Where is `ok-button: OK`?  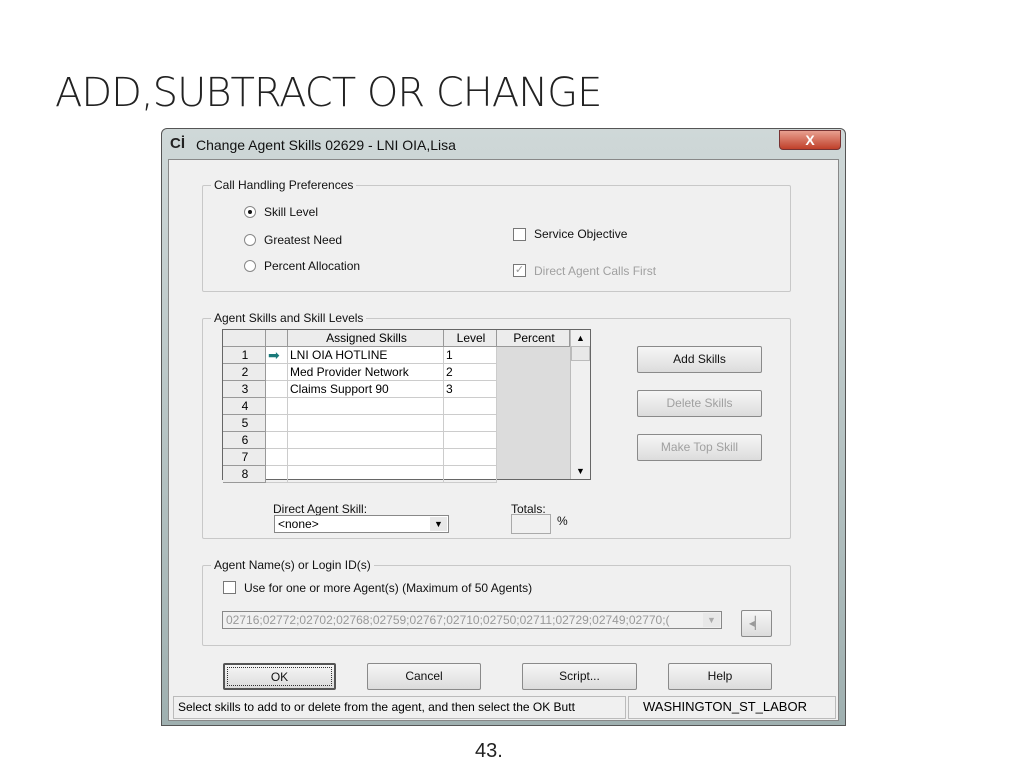
ok-button: OK is located at coordinates (279, 676).